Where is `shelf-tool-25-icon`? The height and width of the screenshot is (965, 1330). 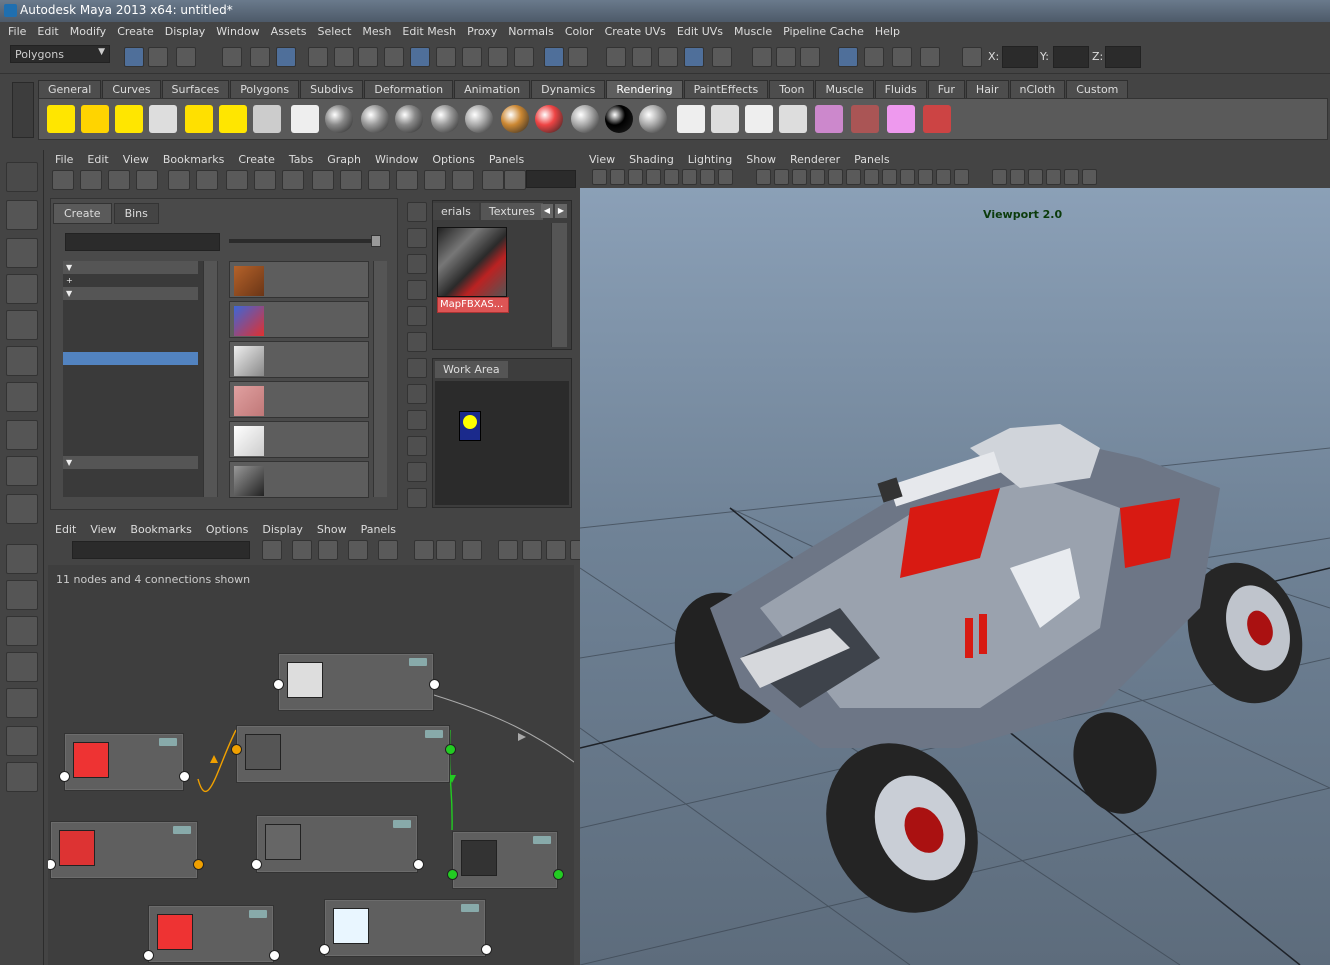
shelf-tool-25-icon is located at coordinates (901, 119).